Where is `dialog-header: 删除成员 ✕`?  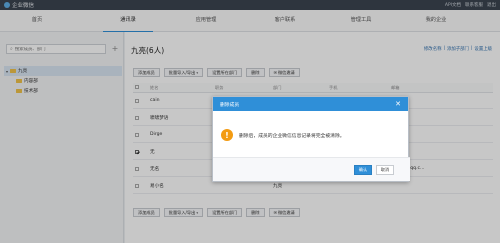 dialog-header: 删除成员 ✕ is located at coordinates (310, 104).